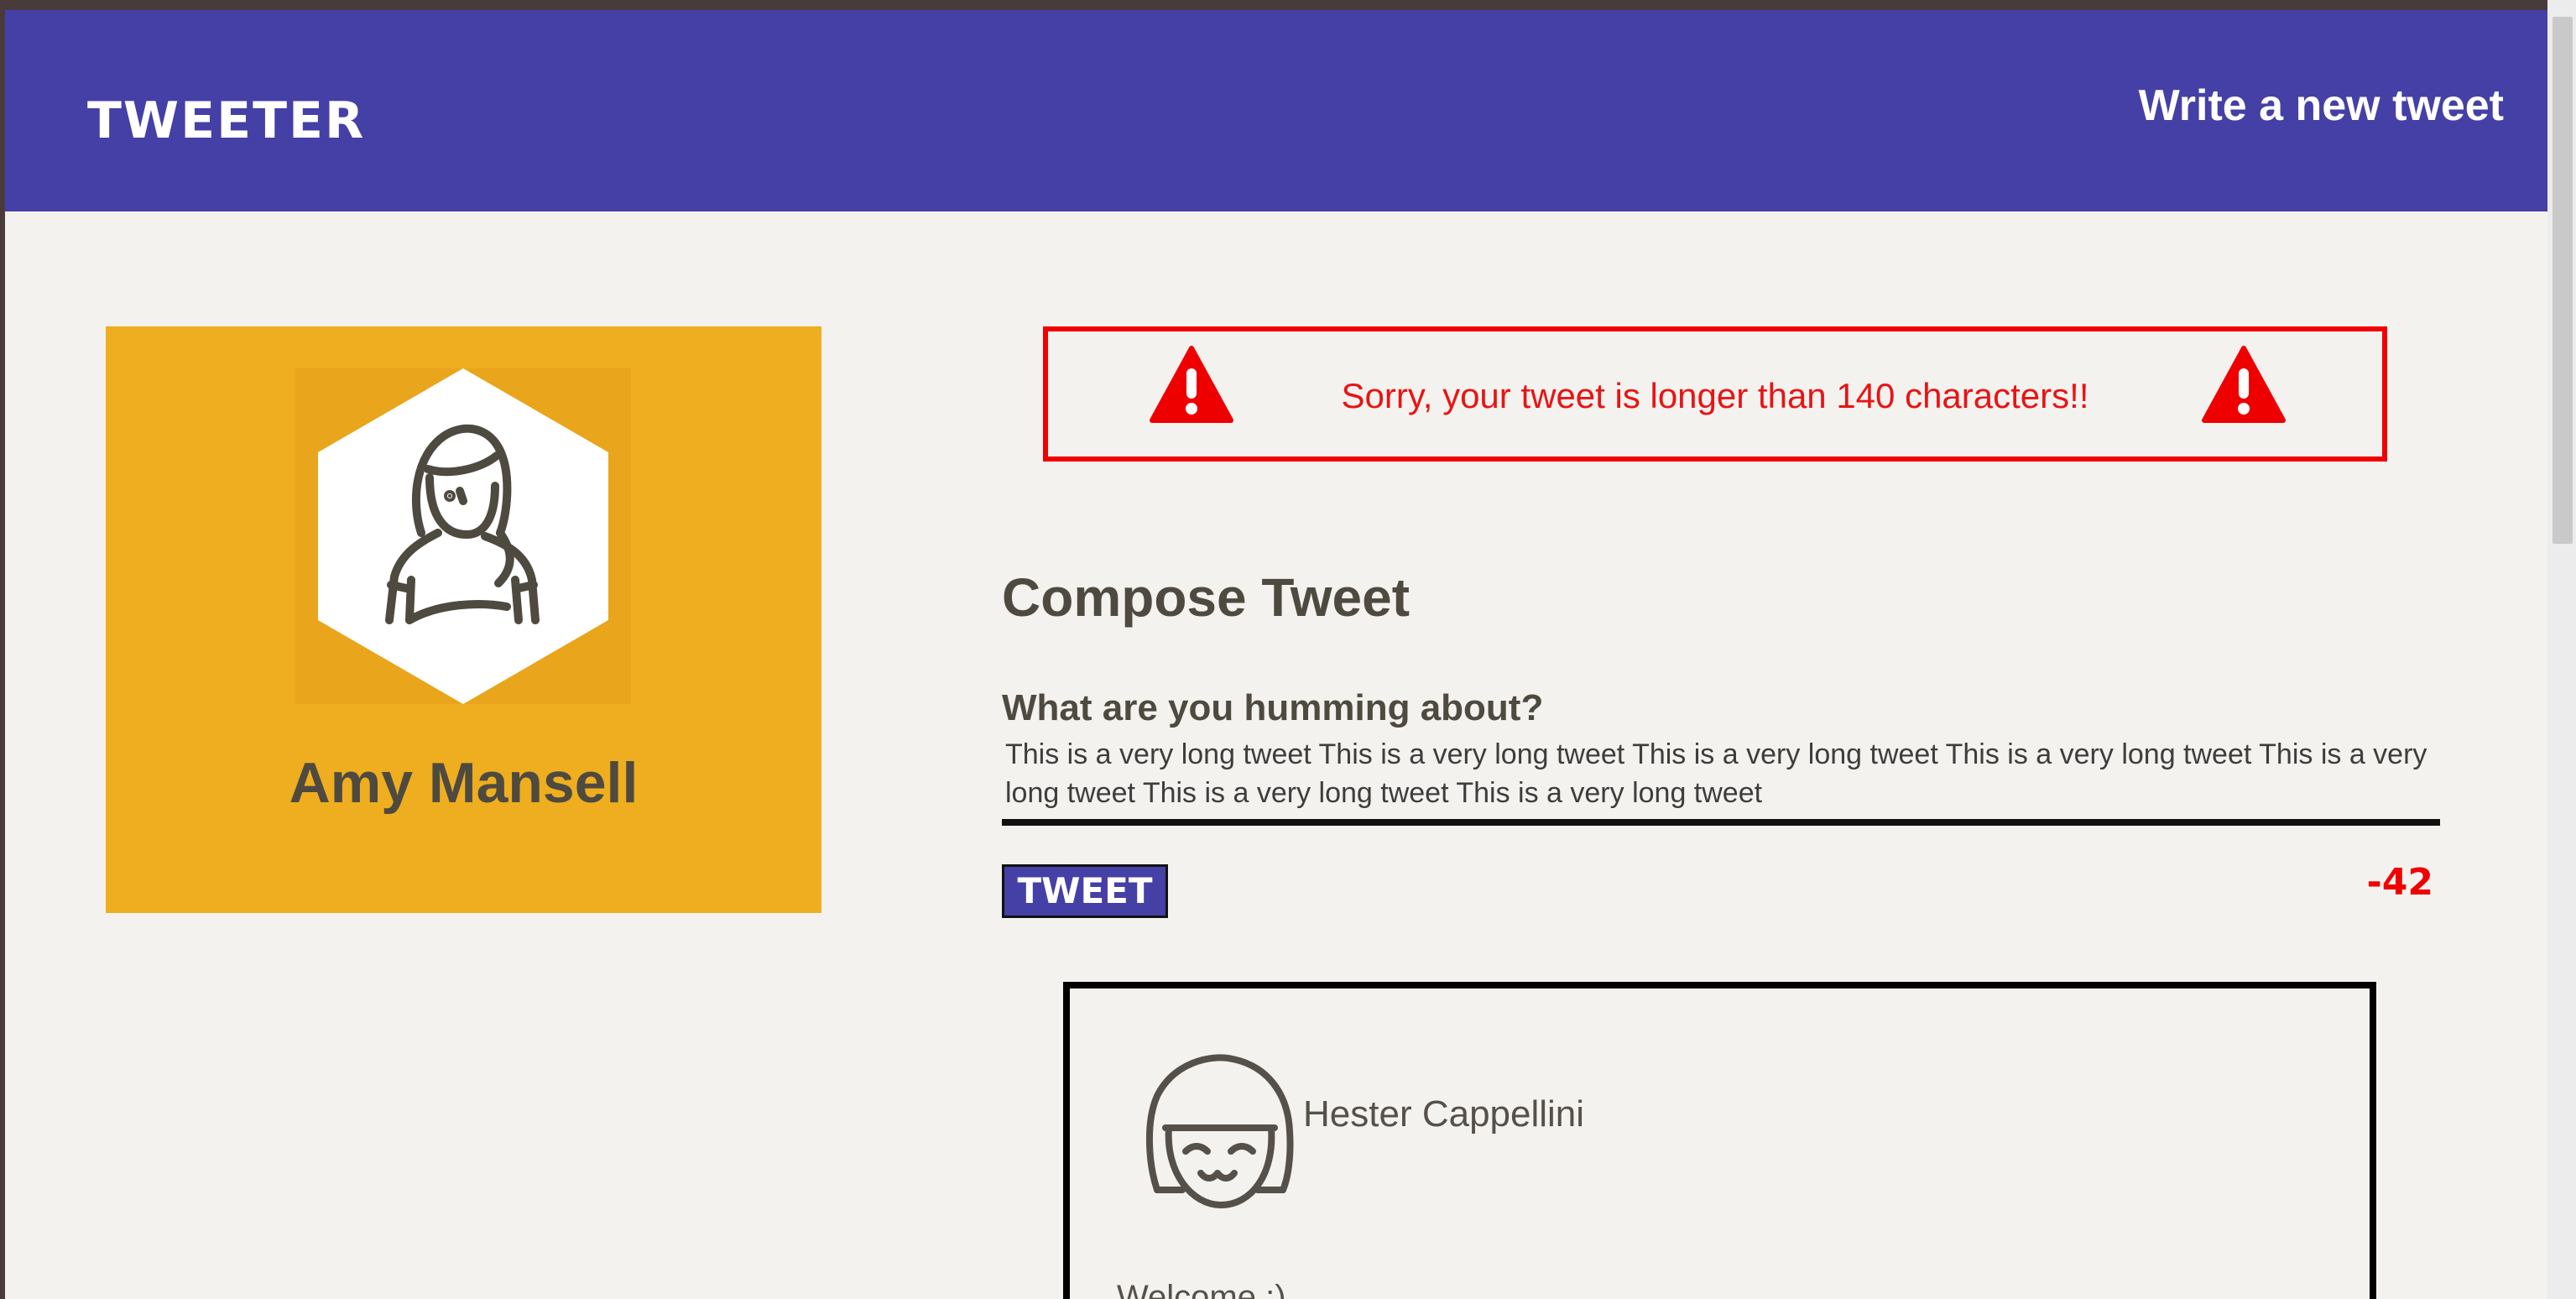  Describe the element at coordinates (2563, 281) in the screenshot. I see `scrollbar-thumb` at that location.